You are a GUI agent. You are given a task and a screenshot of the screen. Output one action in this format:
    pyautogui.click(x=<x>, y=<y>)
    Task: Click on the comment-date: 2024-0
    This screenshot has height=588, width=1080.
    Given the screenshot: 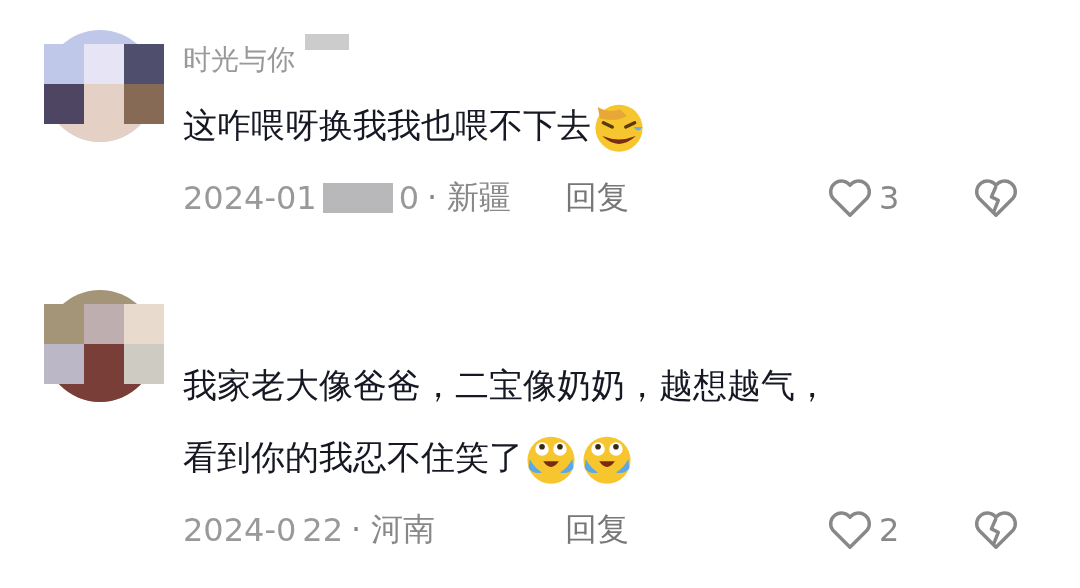 What is the action you would take?
    pyautogui.click(x=240, y=530)
    